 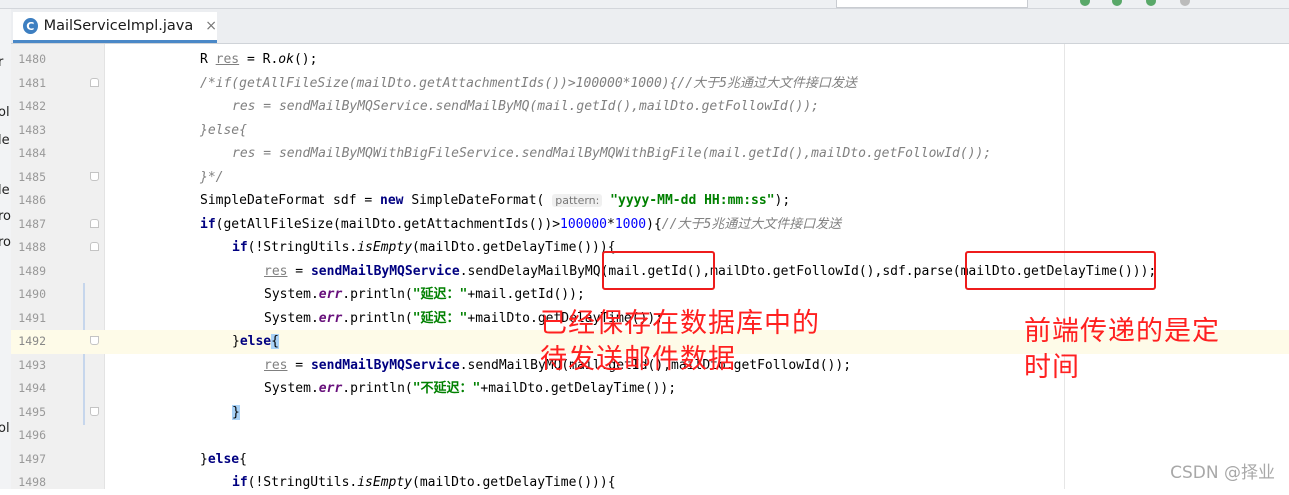 What do you see at coordinates (1151, 3) in the screenshot?
I see `coverage-icon` at bounding box center [1151, 3].